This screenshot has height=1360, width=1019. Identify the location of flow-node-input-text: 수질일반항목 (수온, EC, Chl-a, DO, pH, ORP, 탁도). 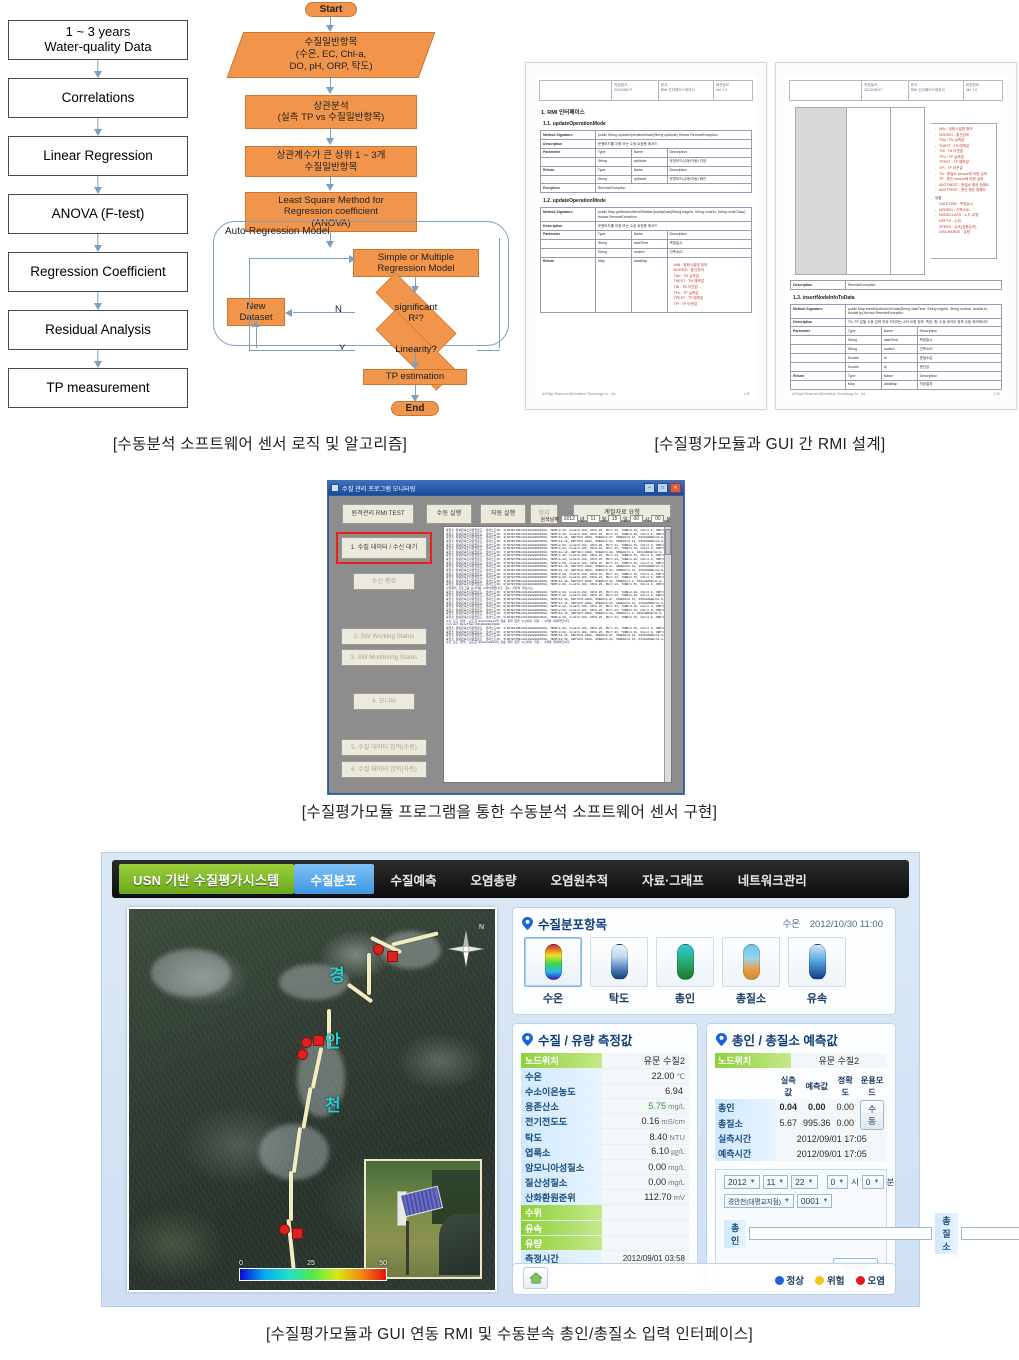
(331, 55).